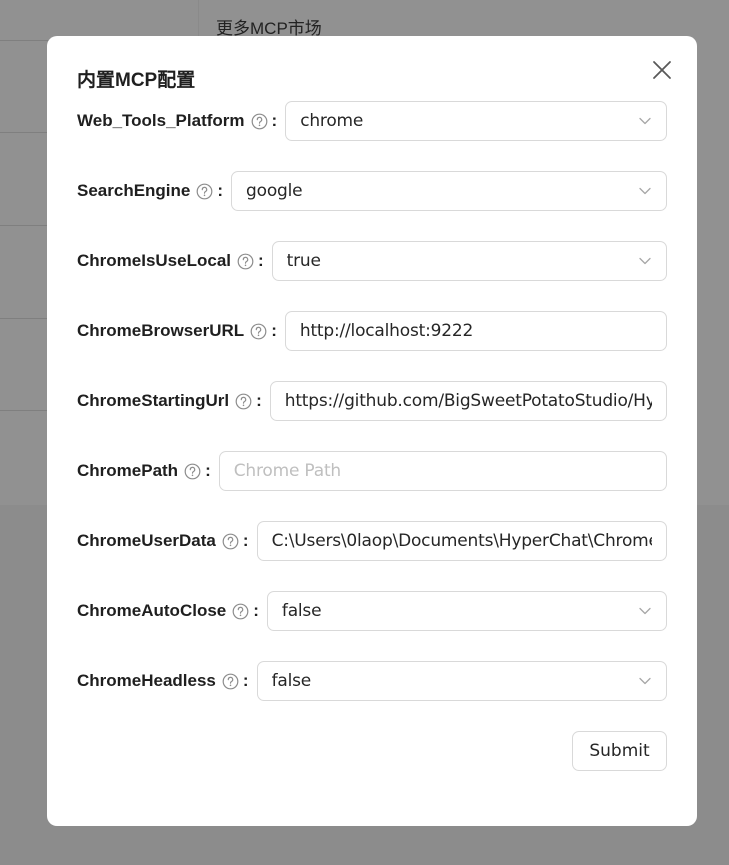 The width and height of the screenshot is (729, 865). Describe the element at coordinates (153, 400) in the screenshot. I see `field-label-text: ChromeStartingUrl` at that location.